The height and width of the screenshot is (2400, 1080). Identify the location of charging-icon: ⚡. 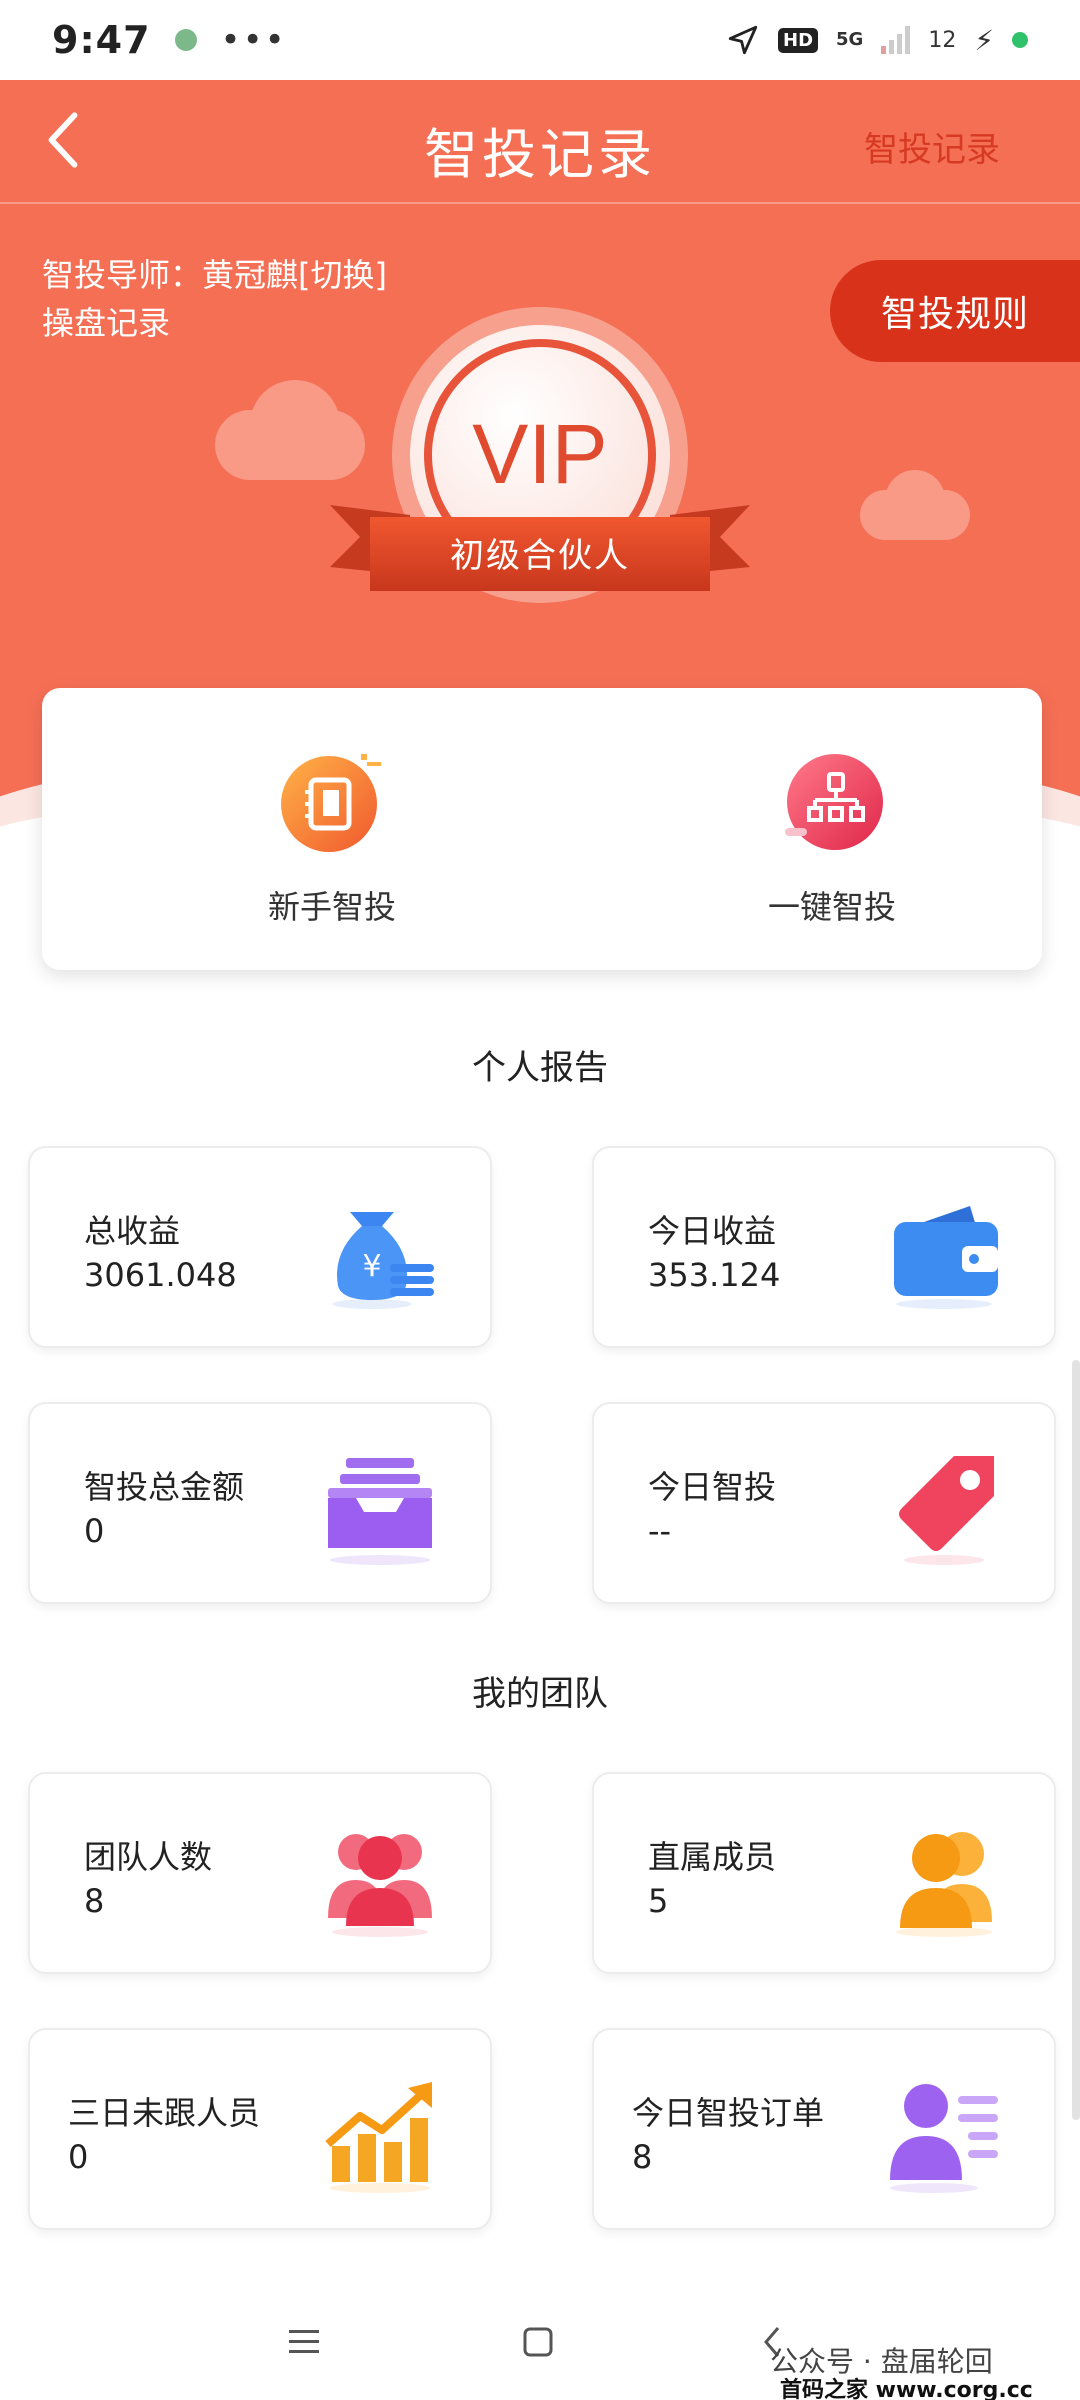
(984, 40).